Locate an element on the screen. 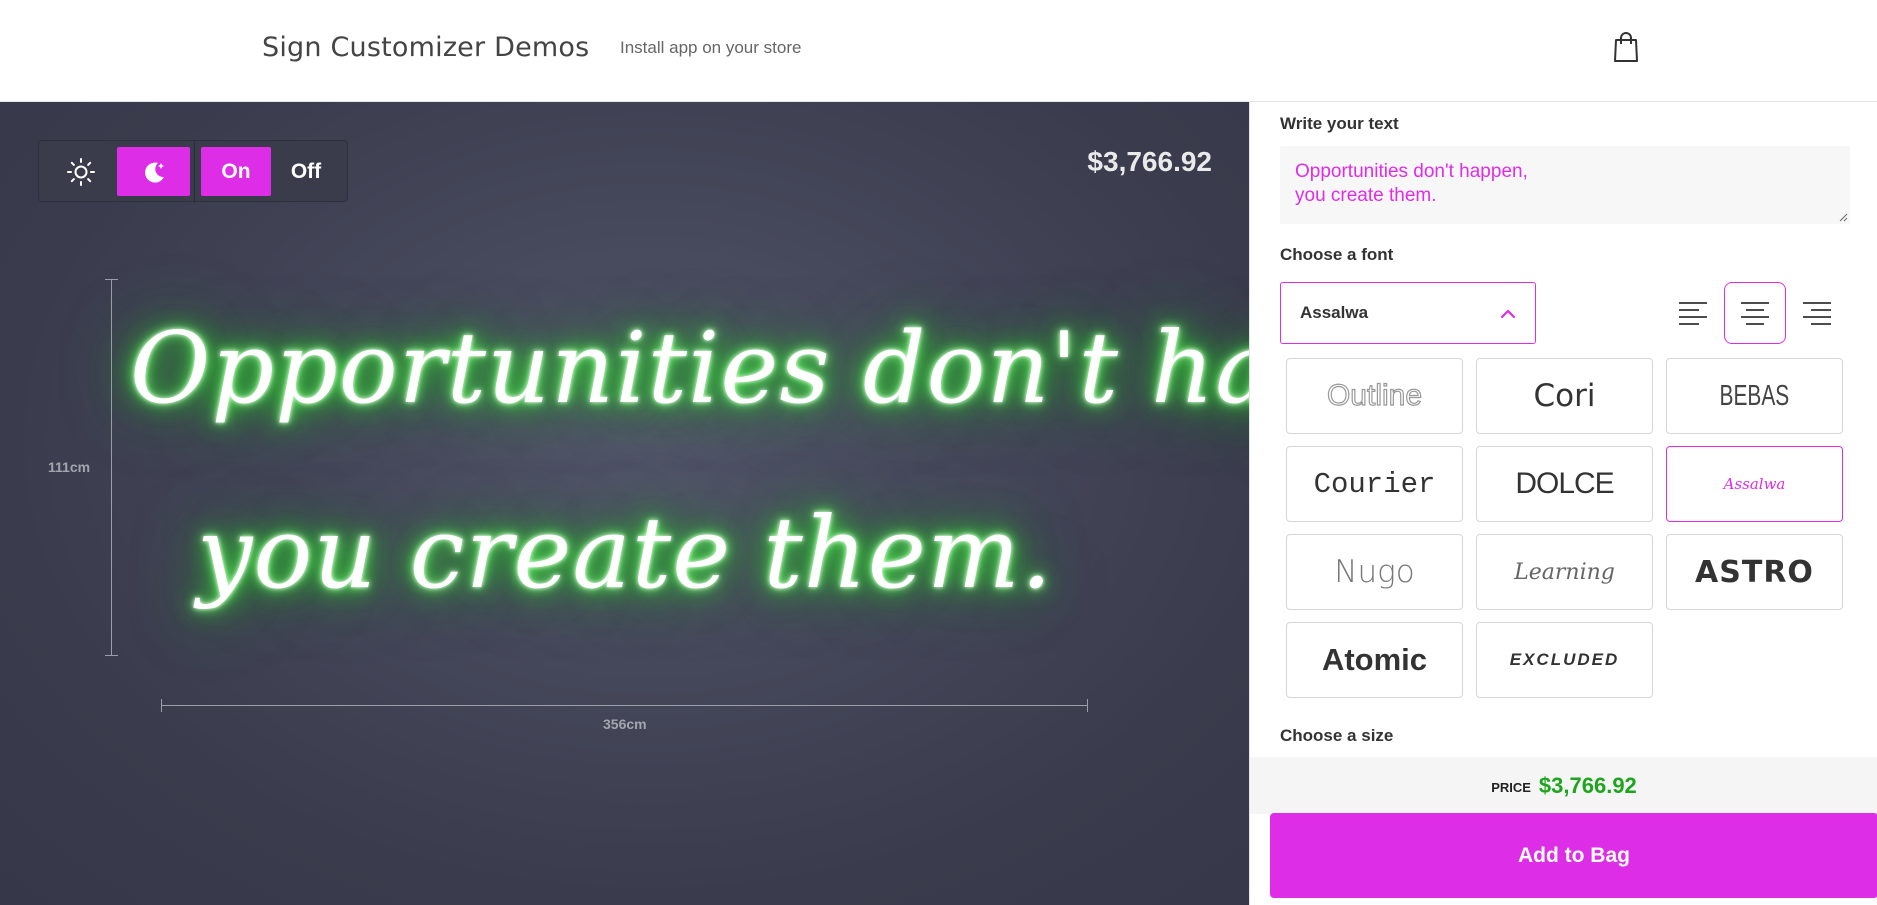  font-option-label: Outline is located at coordinates (1374, 395).